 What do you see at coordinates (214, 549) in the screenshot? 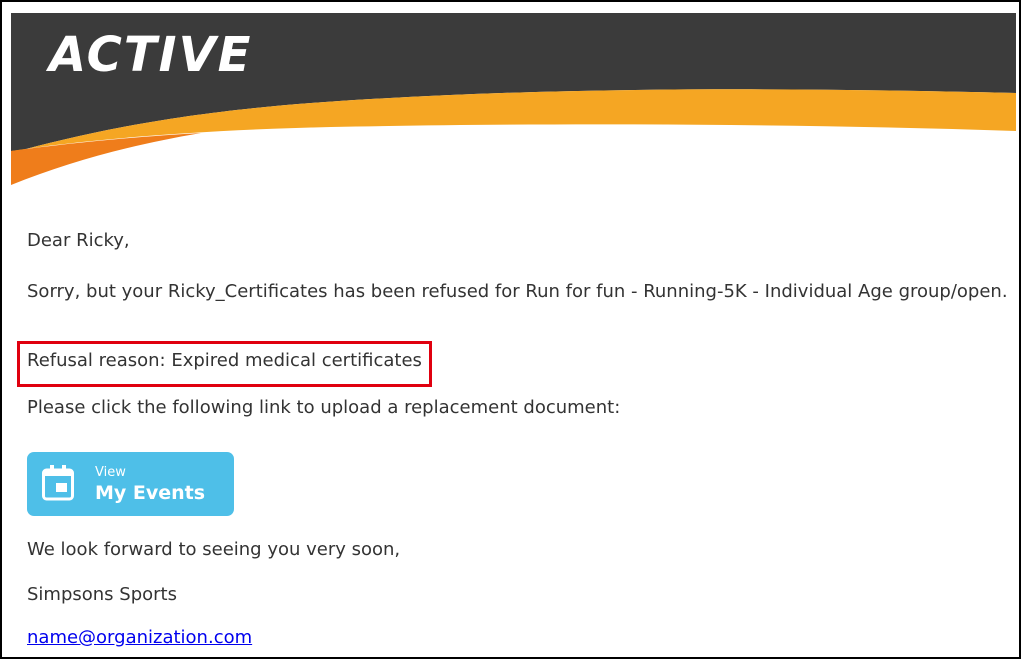
I see `closing-line: We look forward to seeing you very soon,` at bounding box center [214, 549].